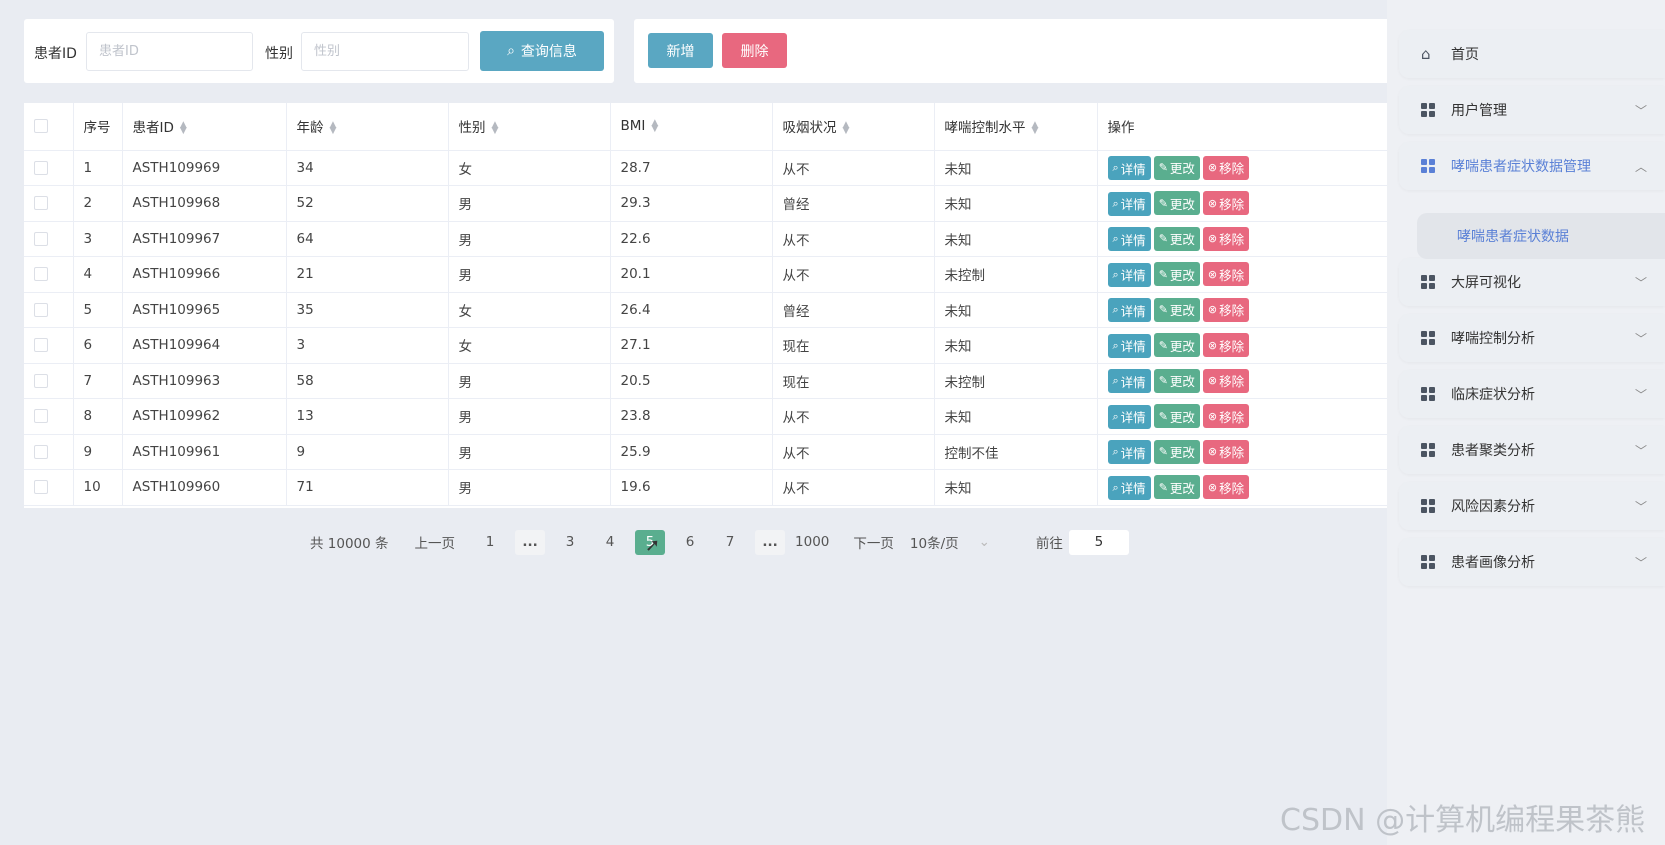 The height and width of the screenshot is (845, 1665). What do you see at coordinates (610, 542) in the screenshot?
I see `page-number: 4` at bounding box center [610, 542].